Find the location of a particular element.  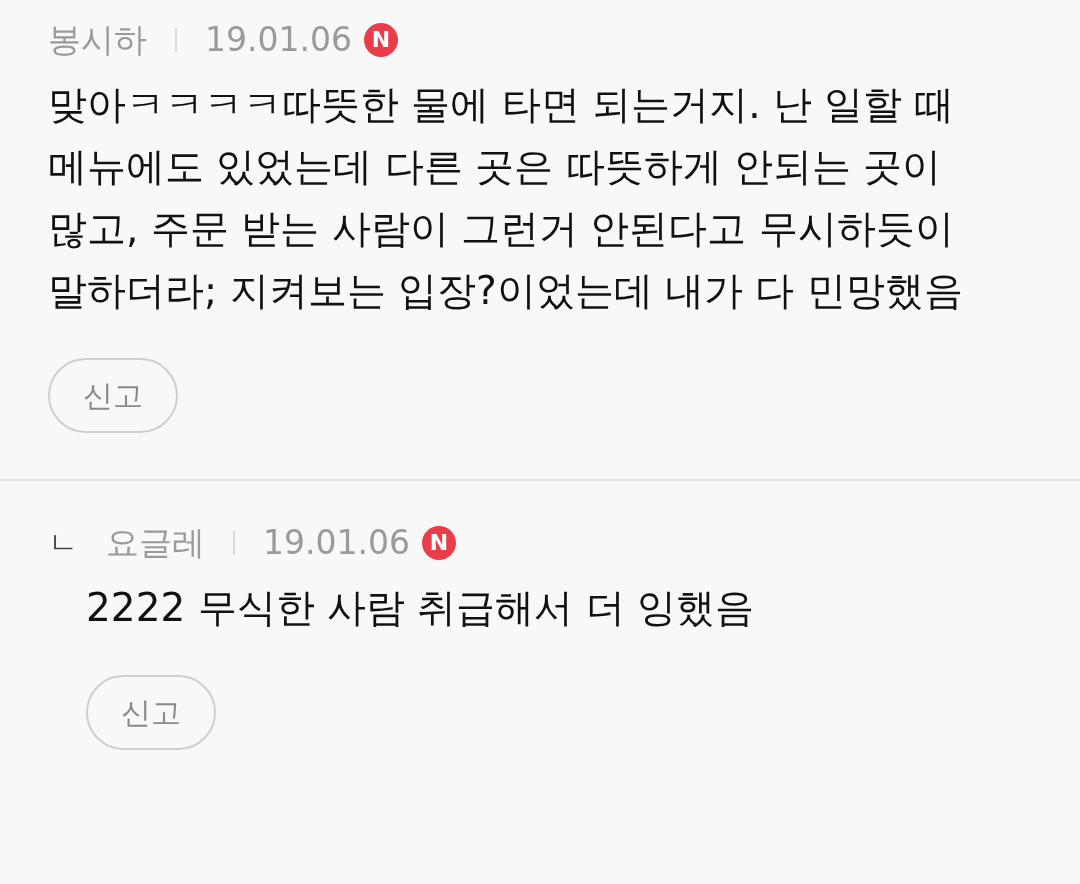

author-name: 봉시하 is located at coordinates (97, 40).